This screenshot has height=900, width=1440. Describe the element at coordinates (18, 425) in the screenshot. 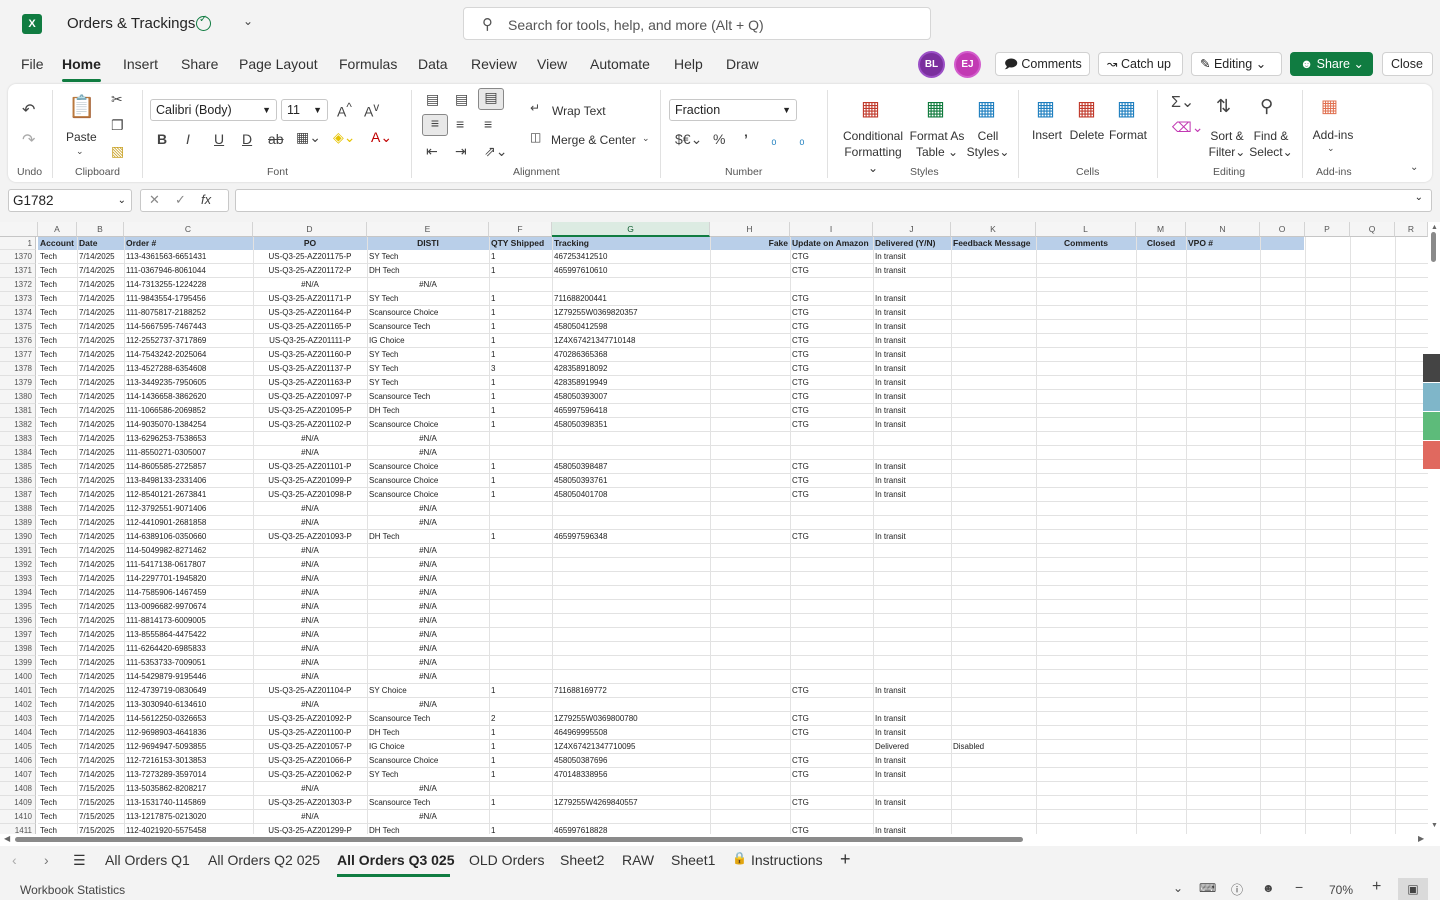

I see `row-number: 1382` at that location.